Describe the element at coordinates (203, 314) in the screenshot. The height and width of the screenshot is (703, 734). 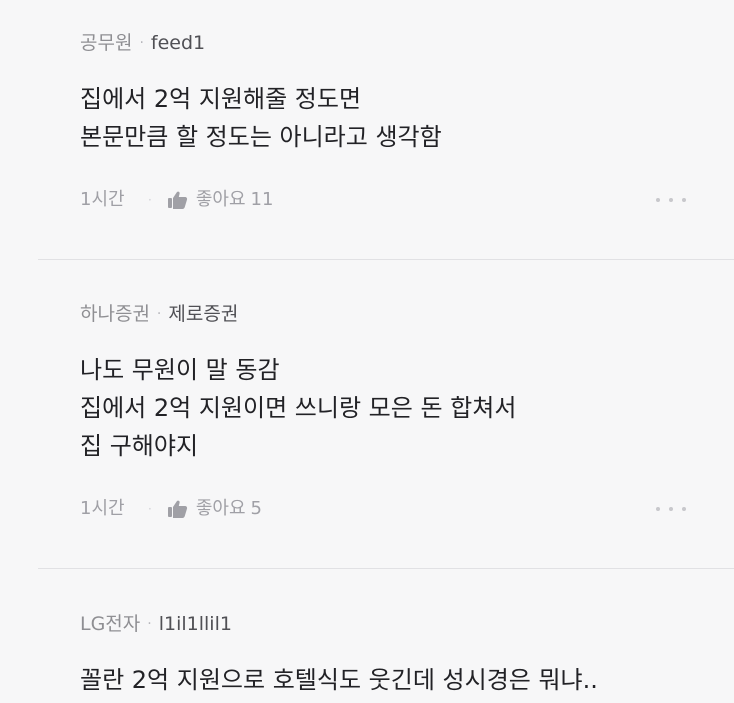
I see `nickname: 제로증권` at that location.